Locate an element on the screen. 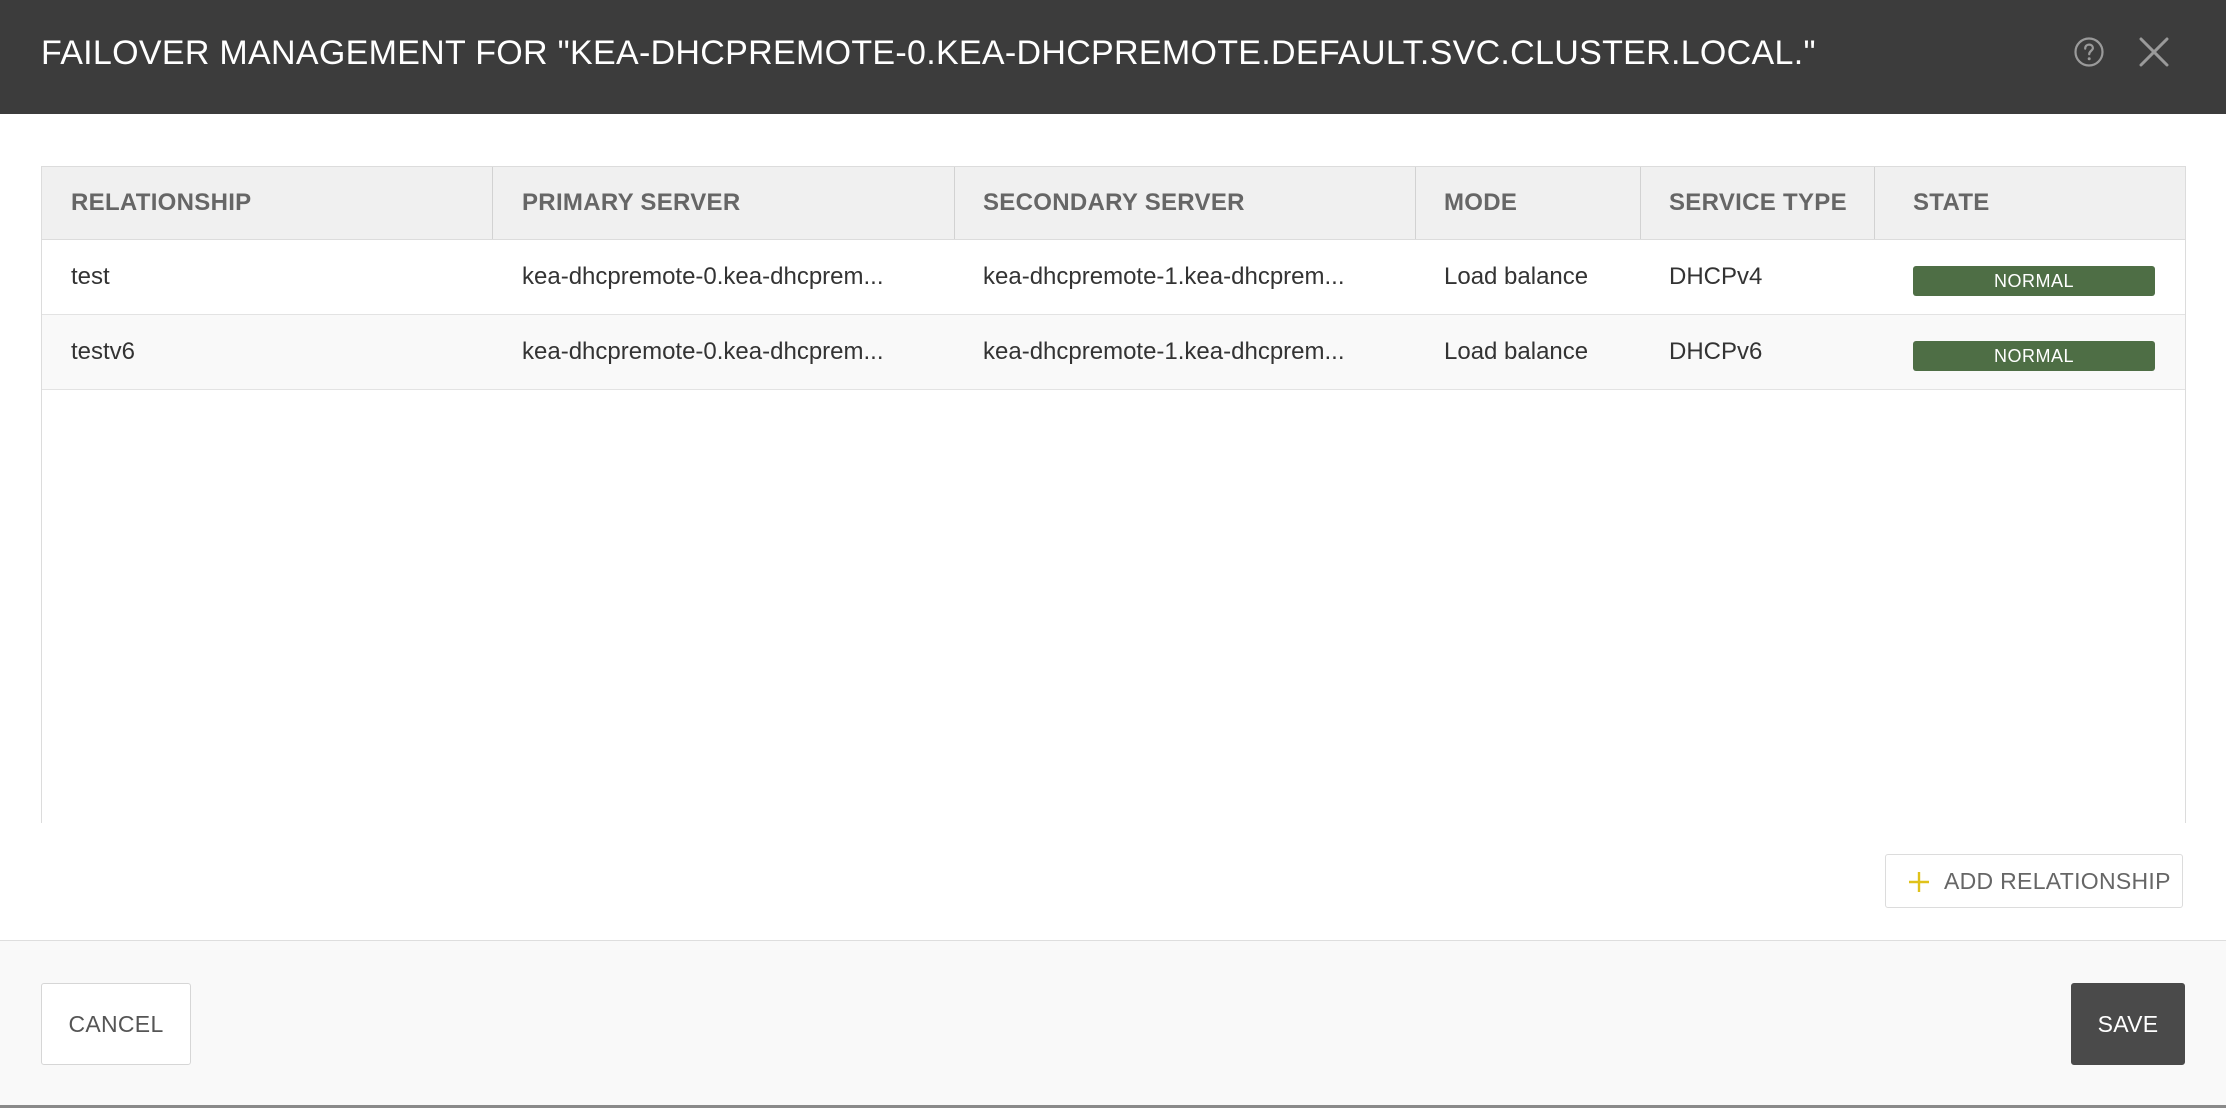 Image resolution: width=2226 pixels, height=1108 pixels. column-header-mode: MODE is located at coordinates (1527, 203).